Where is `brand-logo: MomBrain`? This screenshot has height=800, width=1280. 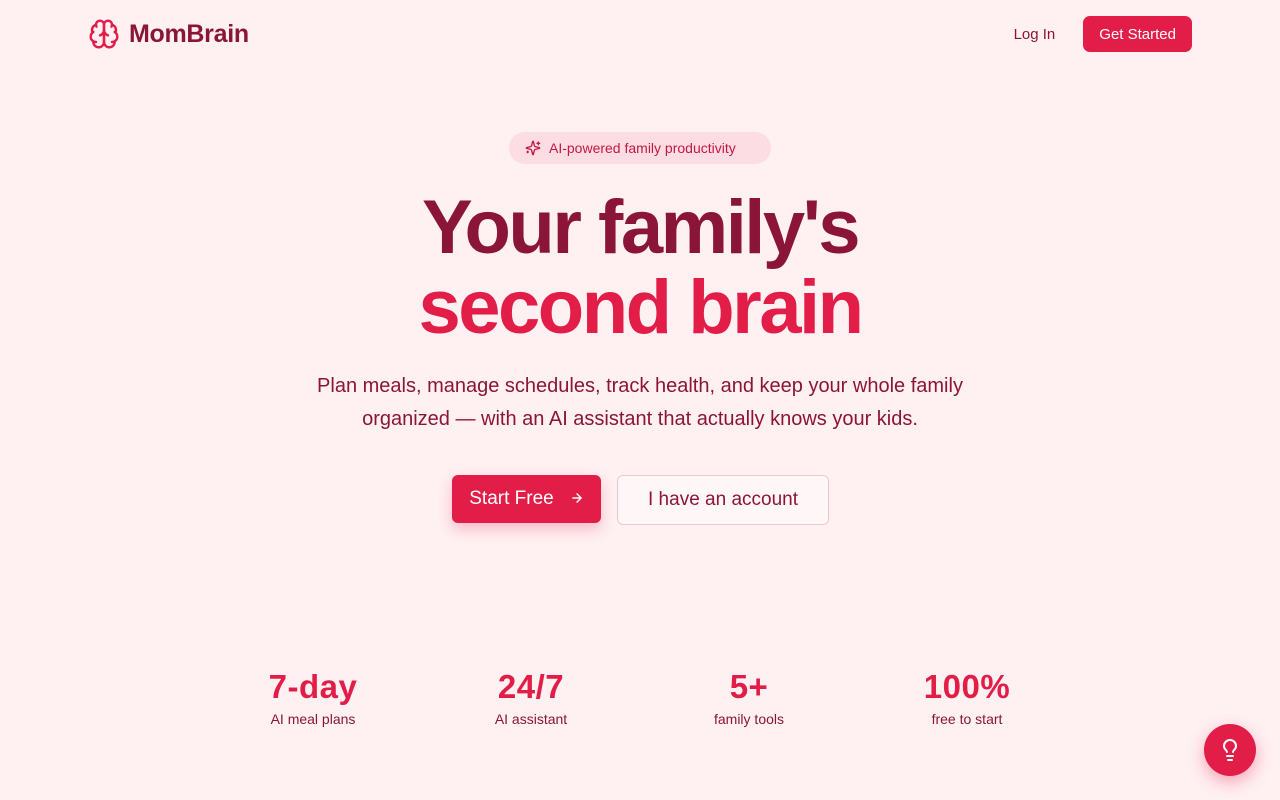
brand-logo: MomBrain is located at coordinates (168, 34).